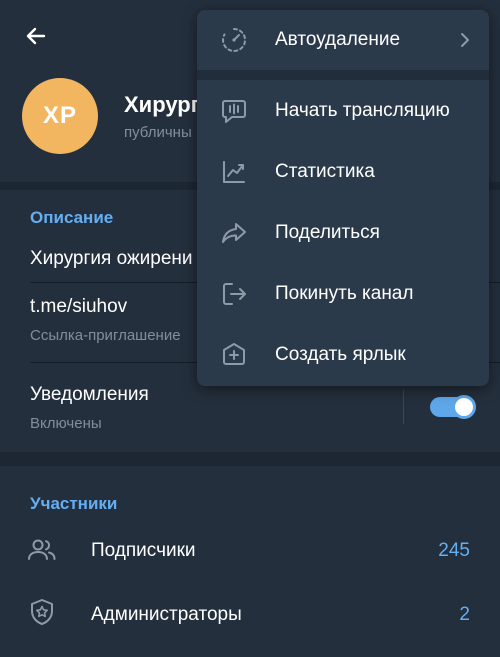 The width and height of the screenshot is (500, 657). What do you see at coordinates (143, 550) in the screenshot?
I see `subscribers-label: Подписчики` at bounding box center [143, 550].